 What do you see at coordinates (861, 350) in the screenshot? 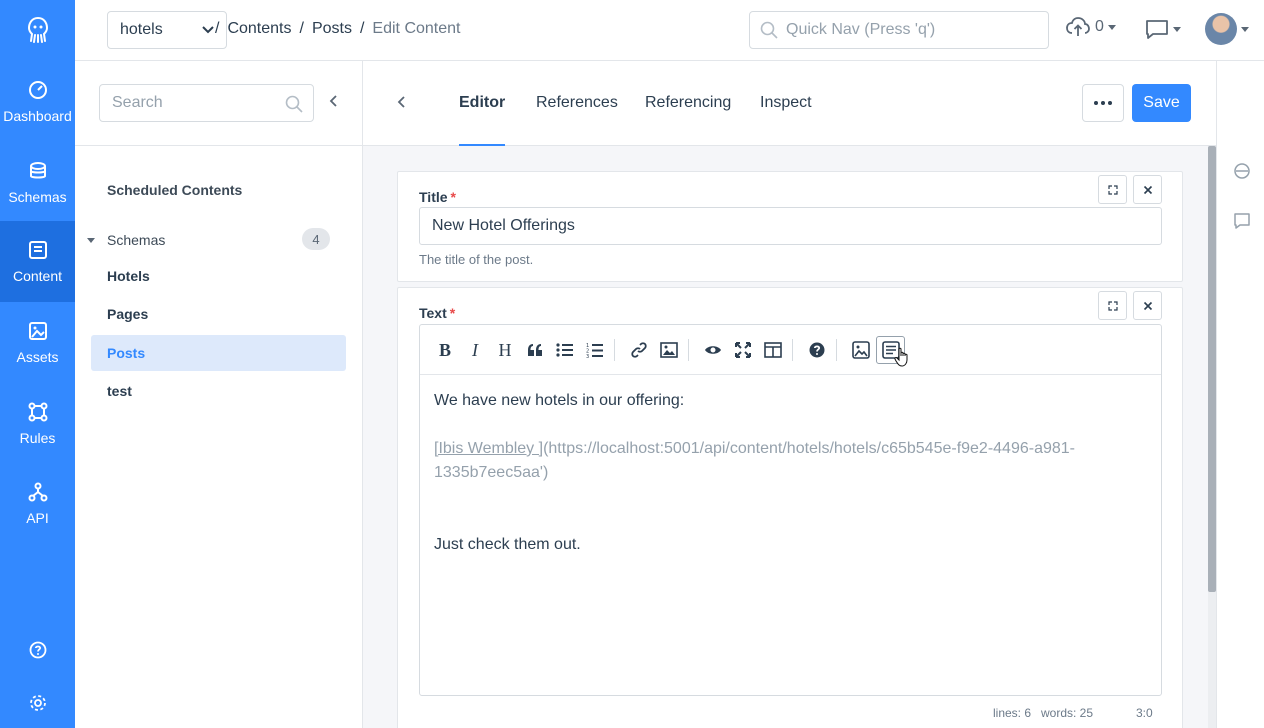
I see `insert-asset-icon` at bounding box center [861, 350].